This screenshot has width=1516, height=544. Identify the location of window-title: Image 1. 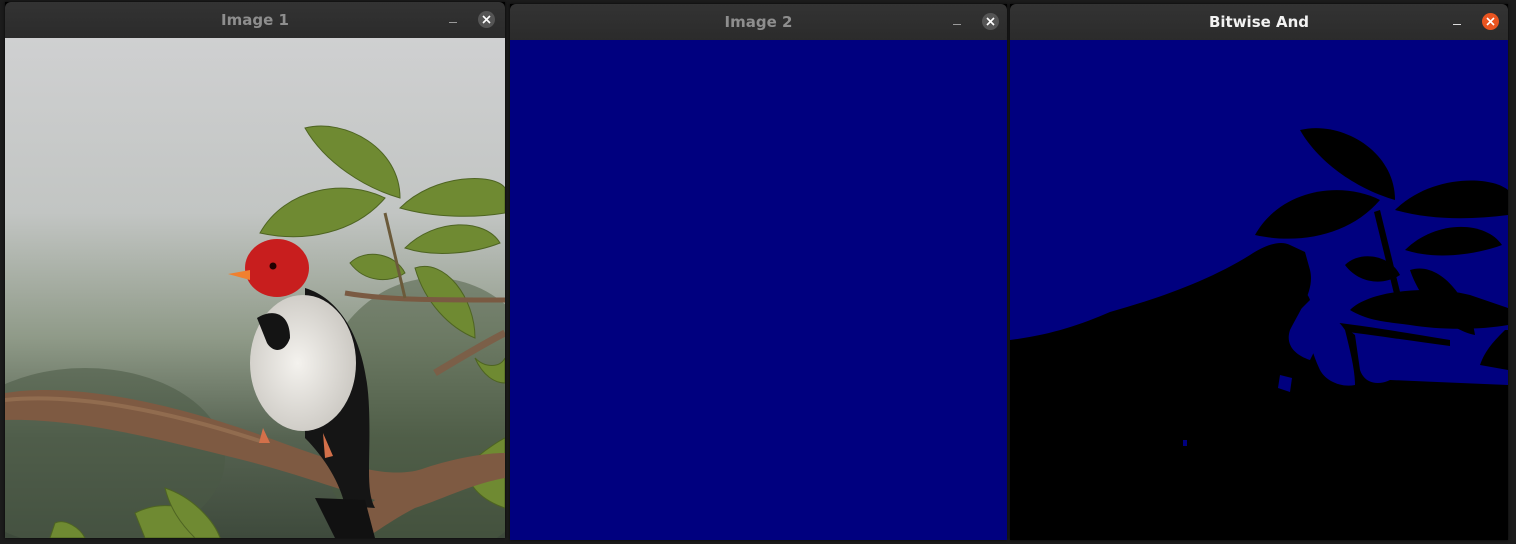
(255, 20).